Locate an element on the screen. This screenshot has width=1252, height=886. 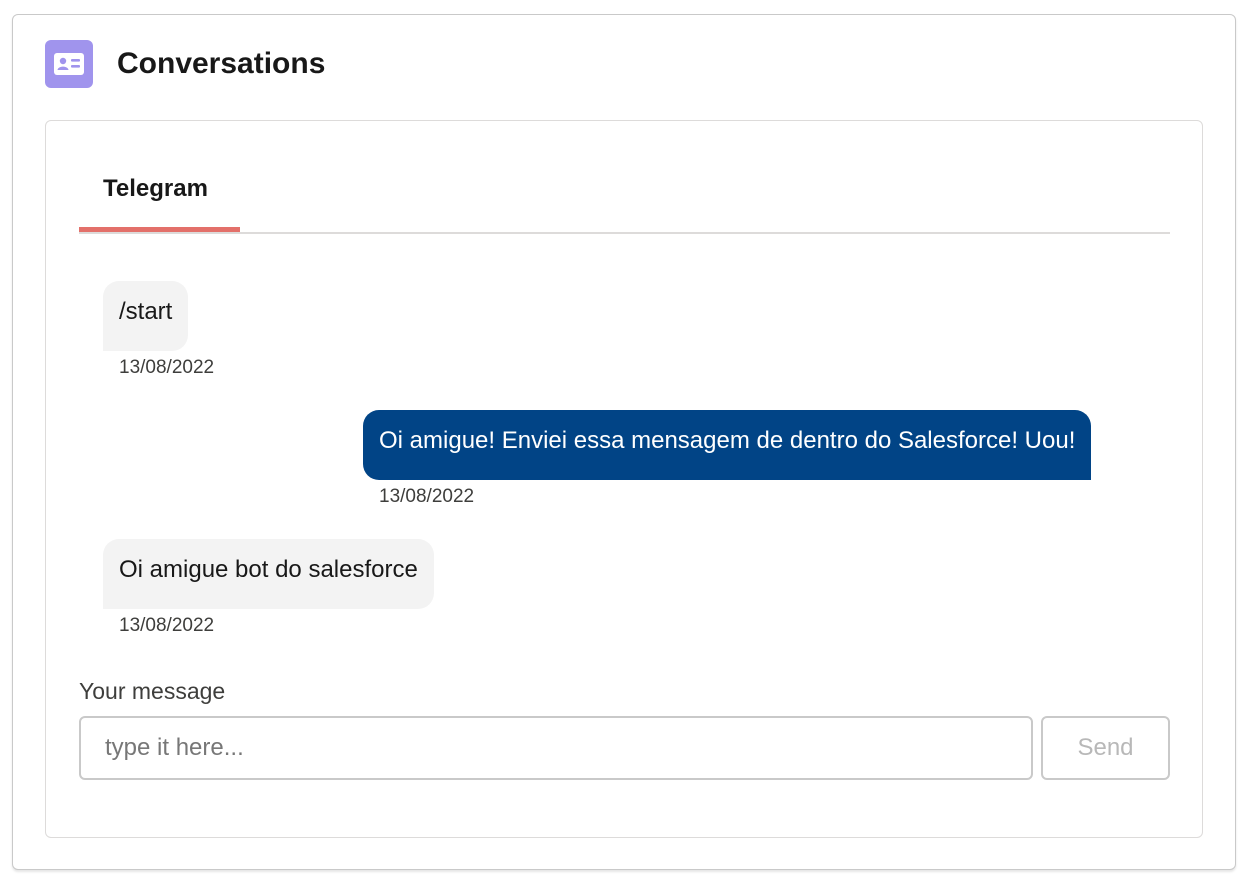
card-title: Conversations is located at coordinates (221, 63).